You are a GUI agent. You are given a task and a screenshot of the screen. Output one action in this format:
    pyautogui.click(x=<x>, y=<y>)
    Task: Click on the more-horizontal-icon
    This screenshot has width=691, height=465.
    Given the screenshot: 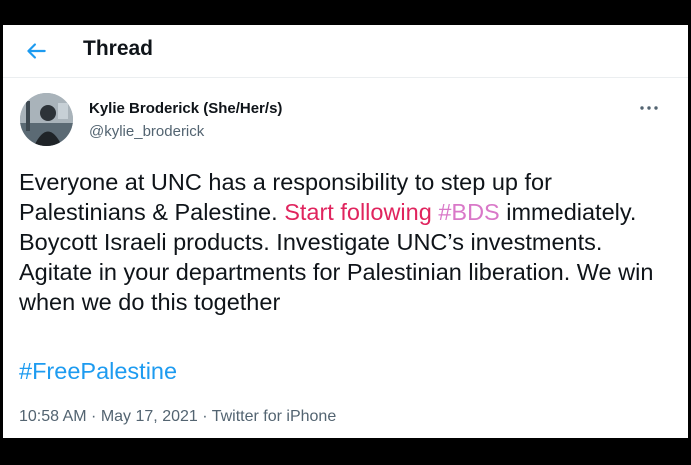 What is the action you would take?
    pyautogui.click(x=649, y=108)
    